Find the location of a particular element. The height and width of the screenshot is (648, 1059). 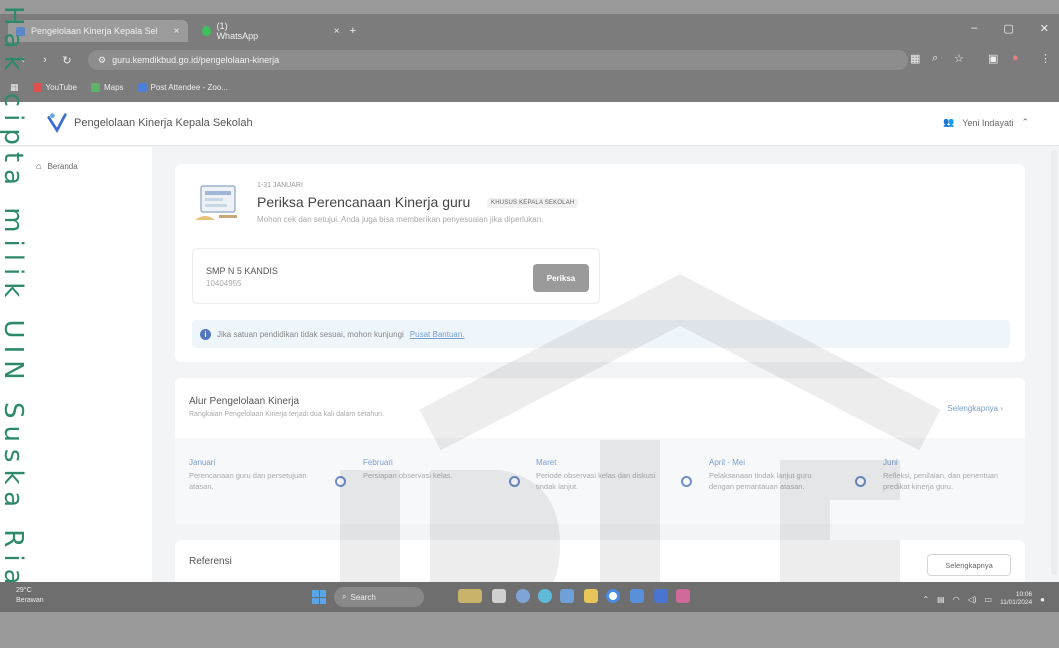

windows-start-icon is located at coordinates (319, 597).